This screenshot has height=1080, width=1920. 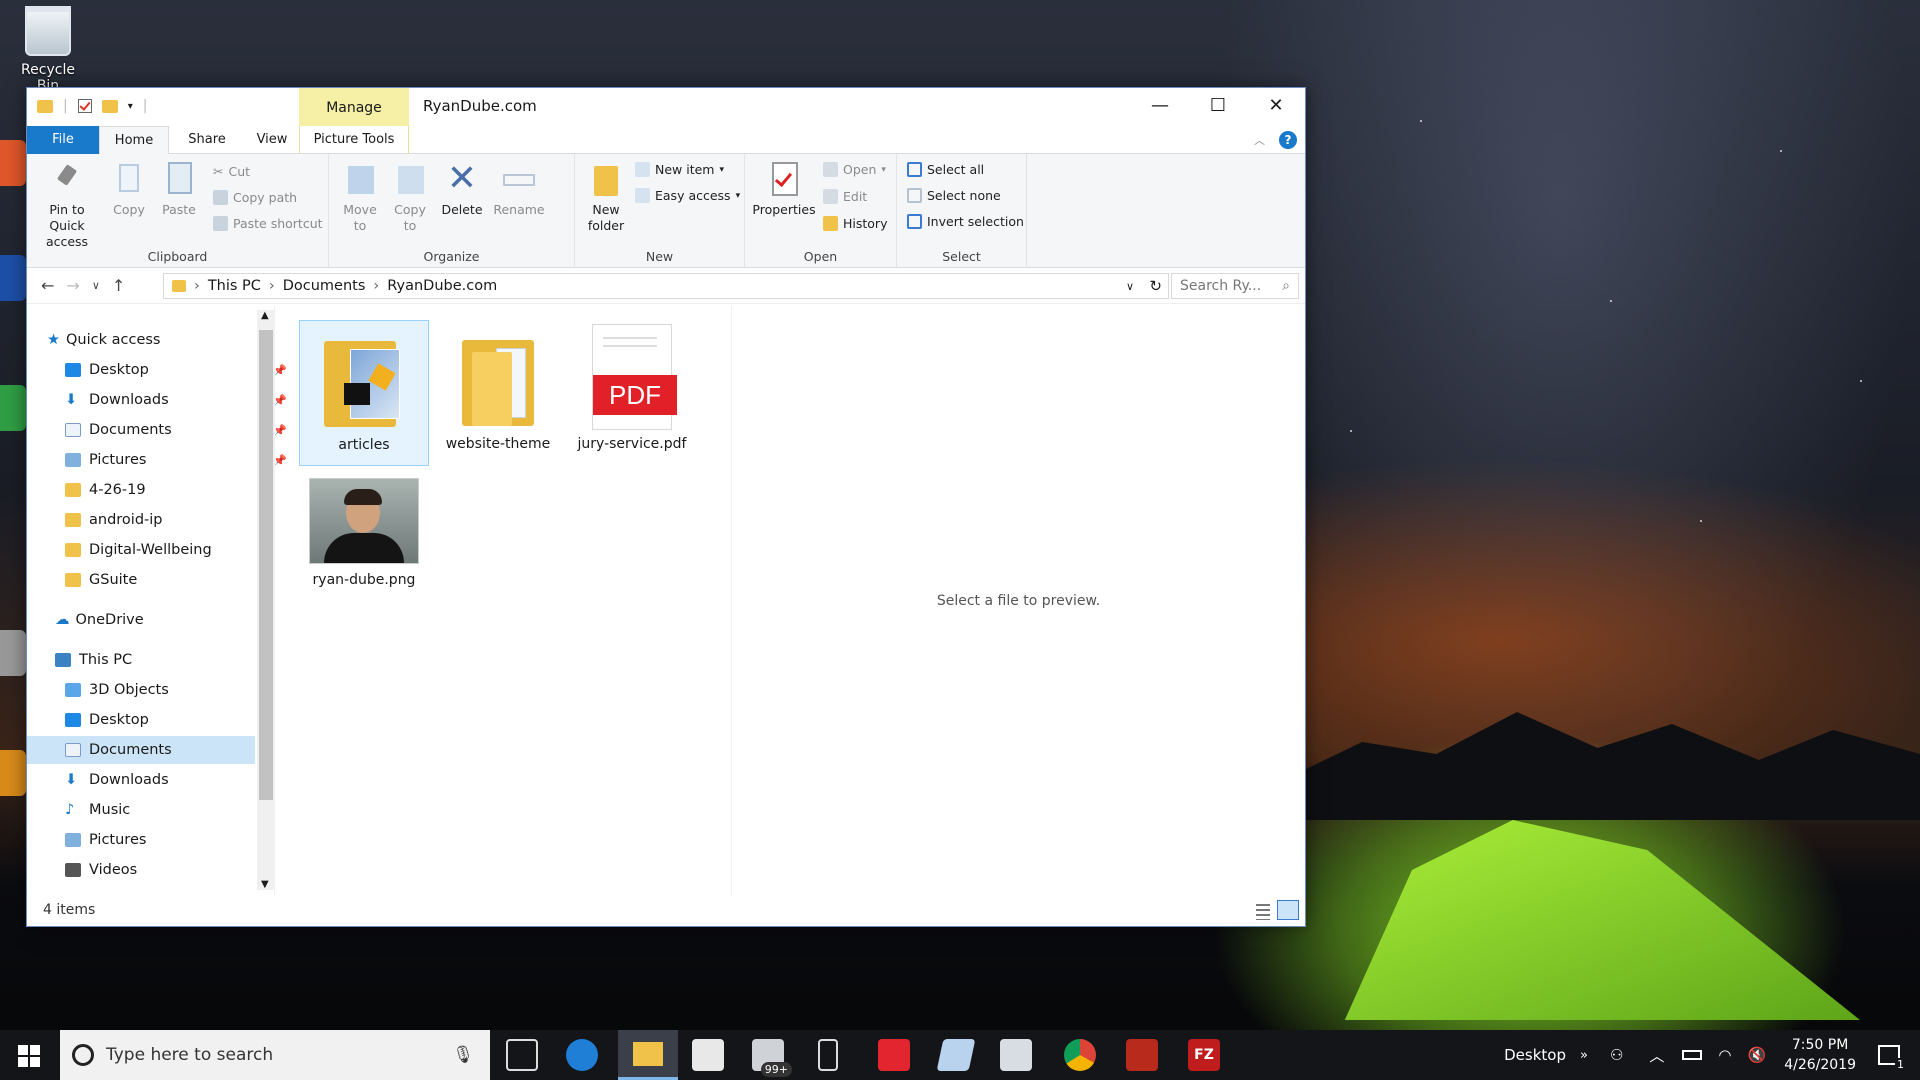 What do you see at coordinates (1584, 1055) in the screenshot?
I see `toolbar-overflow-icon: »` at bounding box center [1584, 1055].